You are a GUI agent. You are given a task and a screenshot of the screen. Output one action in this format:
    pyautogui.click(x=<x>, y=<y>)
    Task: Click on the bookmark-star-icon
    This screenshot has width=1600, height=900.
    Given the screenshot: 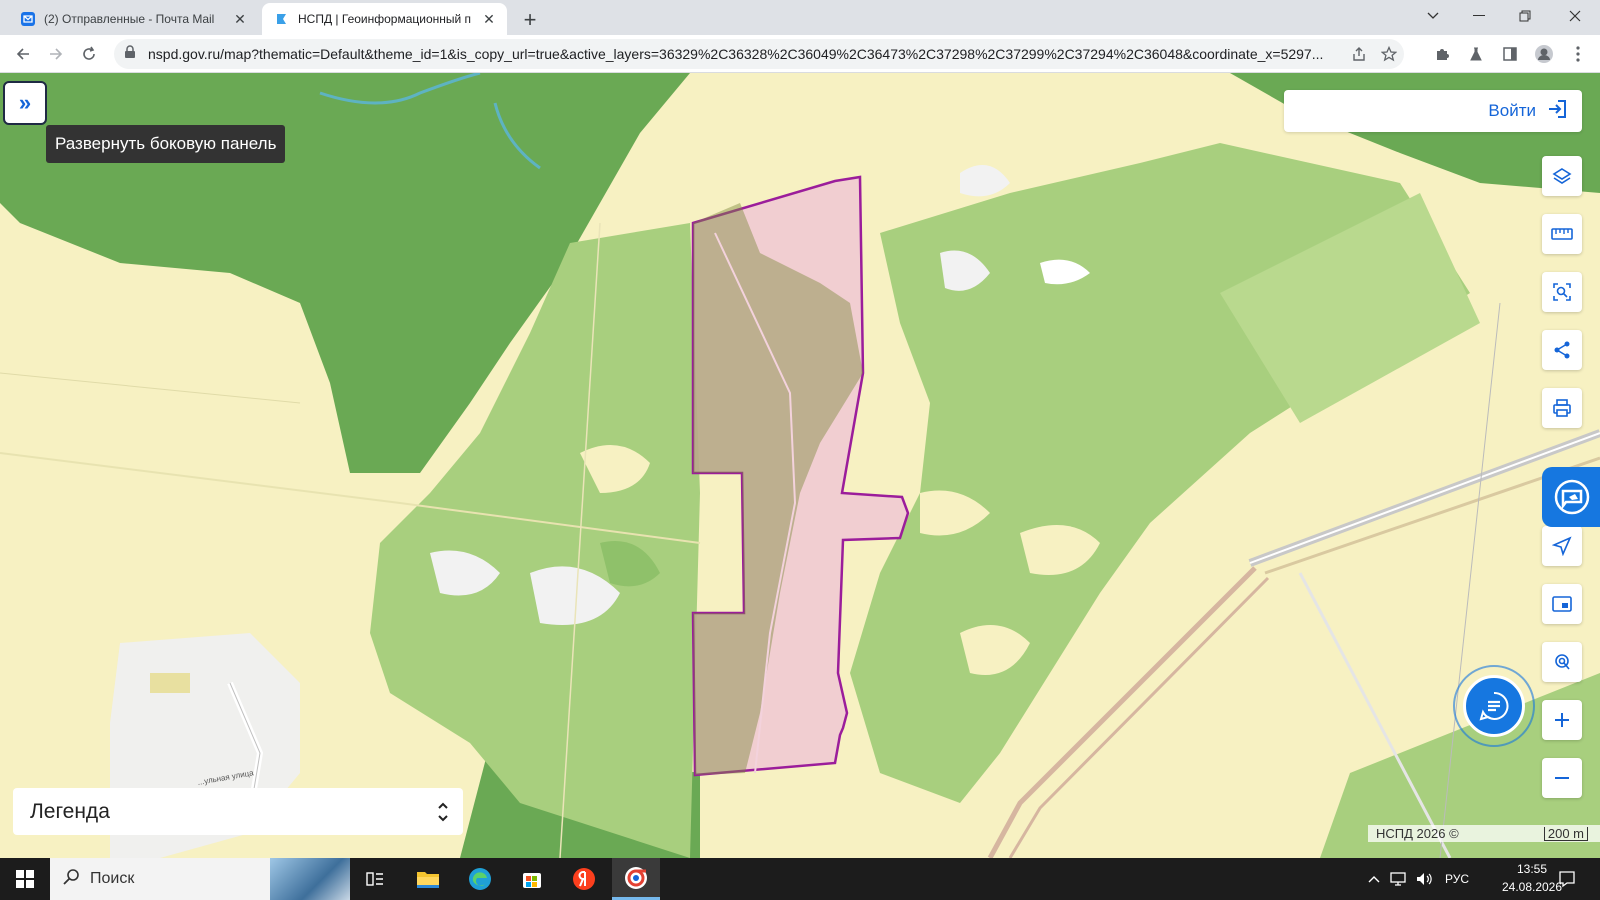 What is the action you would take?
    pyautogui.click(x=1389, y=54)
    